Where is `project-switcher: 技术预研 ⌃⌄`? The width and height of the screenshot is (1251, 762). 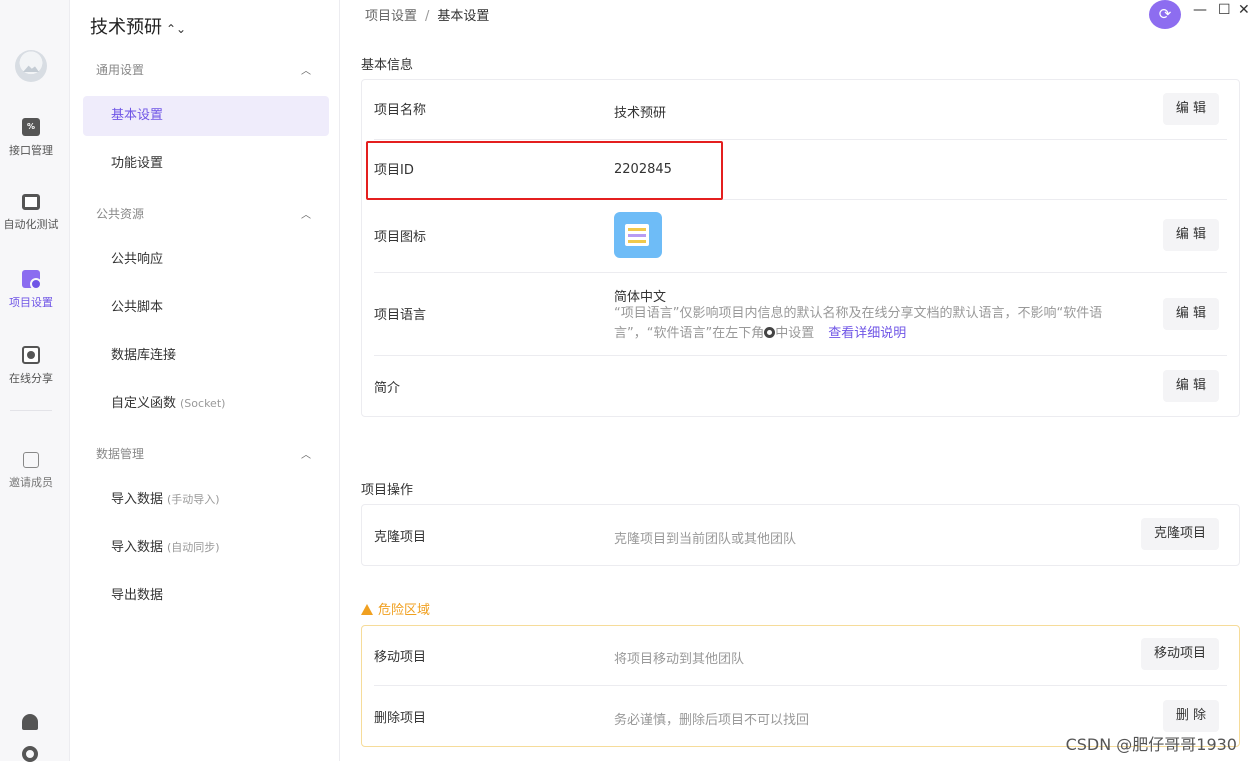 project-switcher: 技术预研 ⌃⌄ is located at coordinates (138, 26).